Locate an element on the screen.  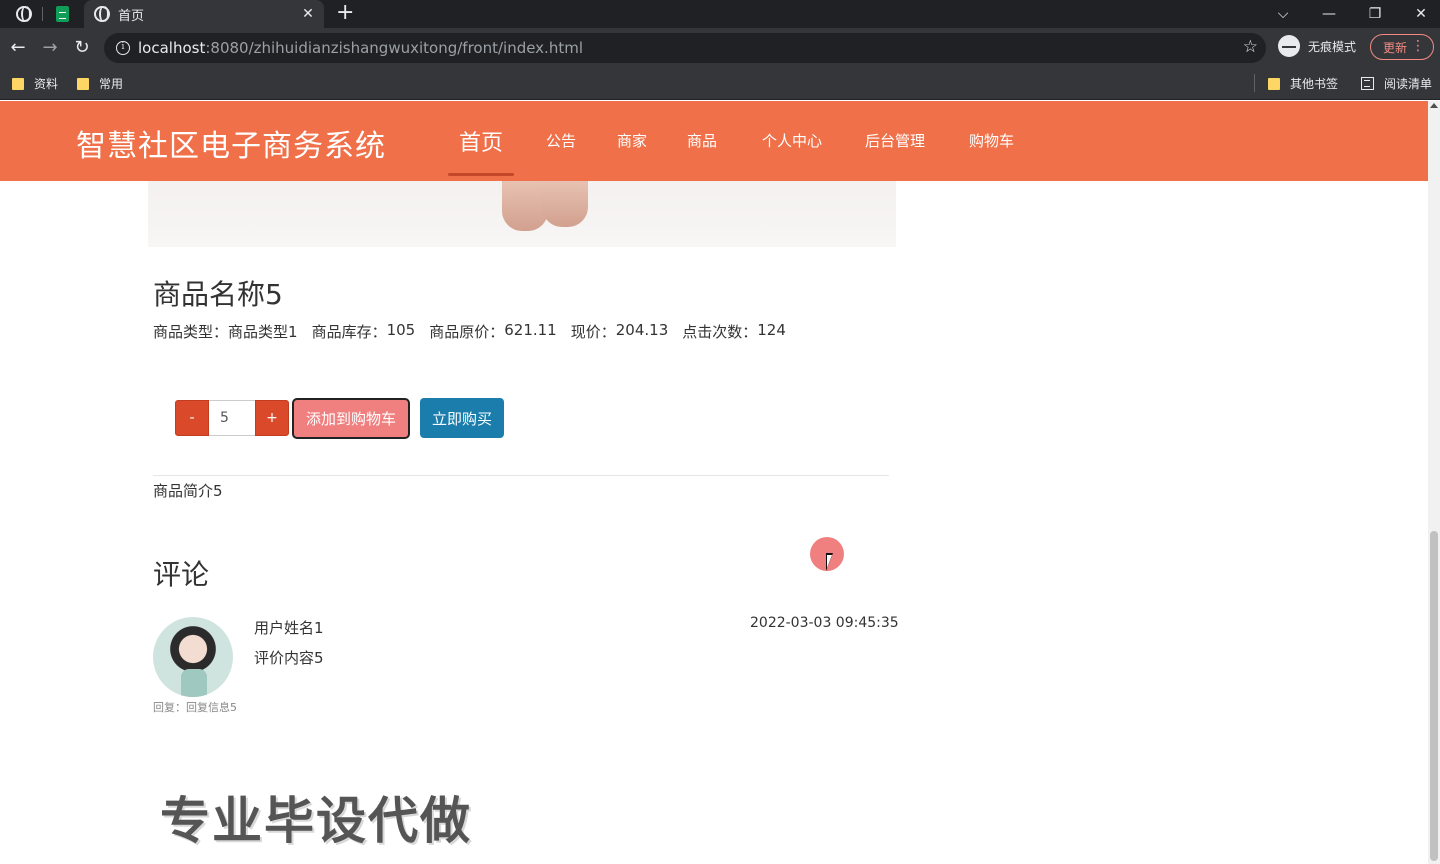
comment-content: 评价内容5 is located at coordinates (289, 658).